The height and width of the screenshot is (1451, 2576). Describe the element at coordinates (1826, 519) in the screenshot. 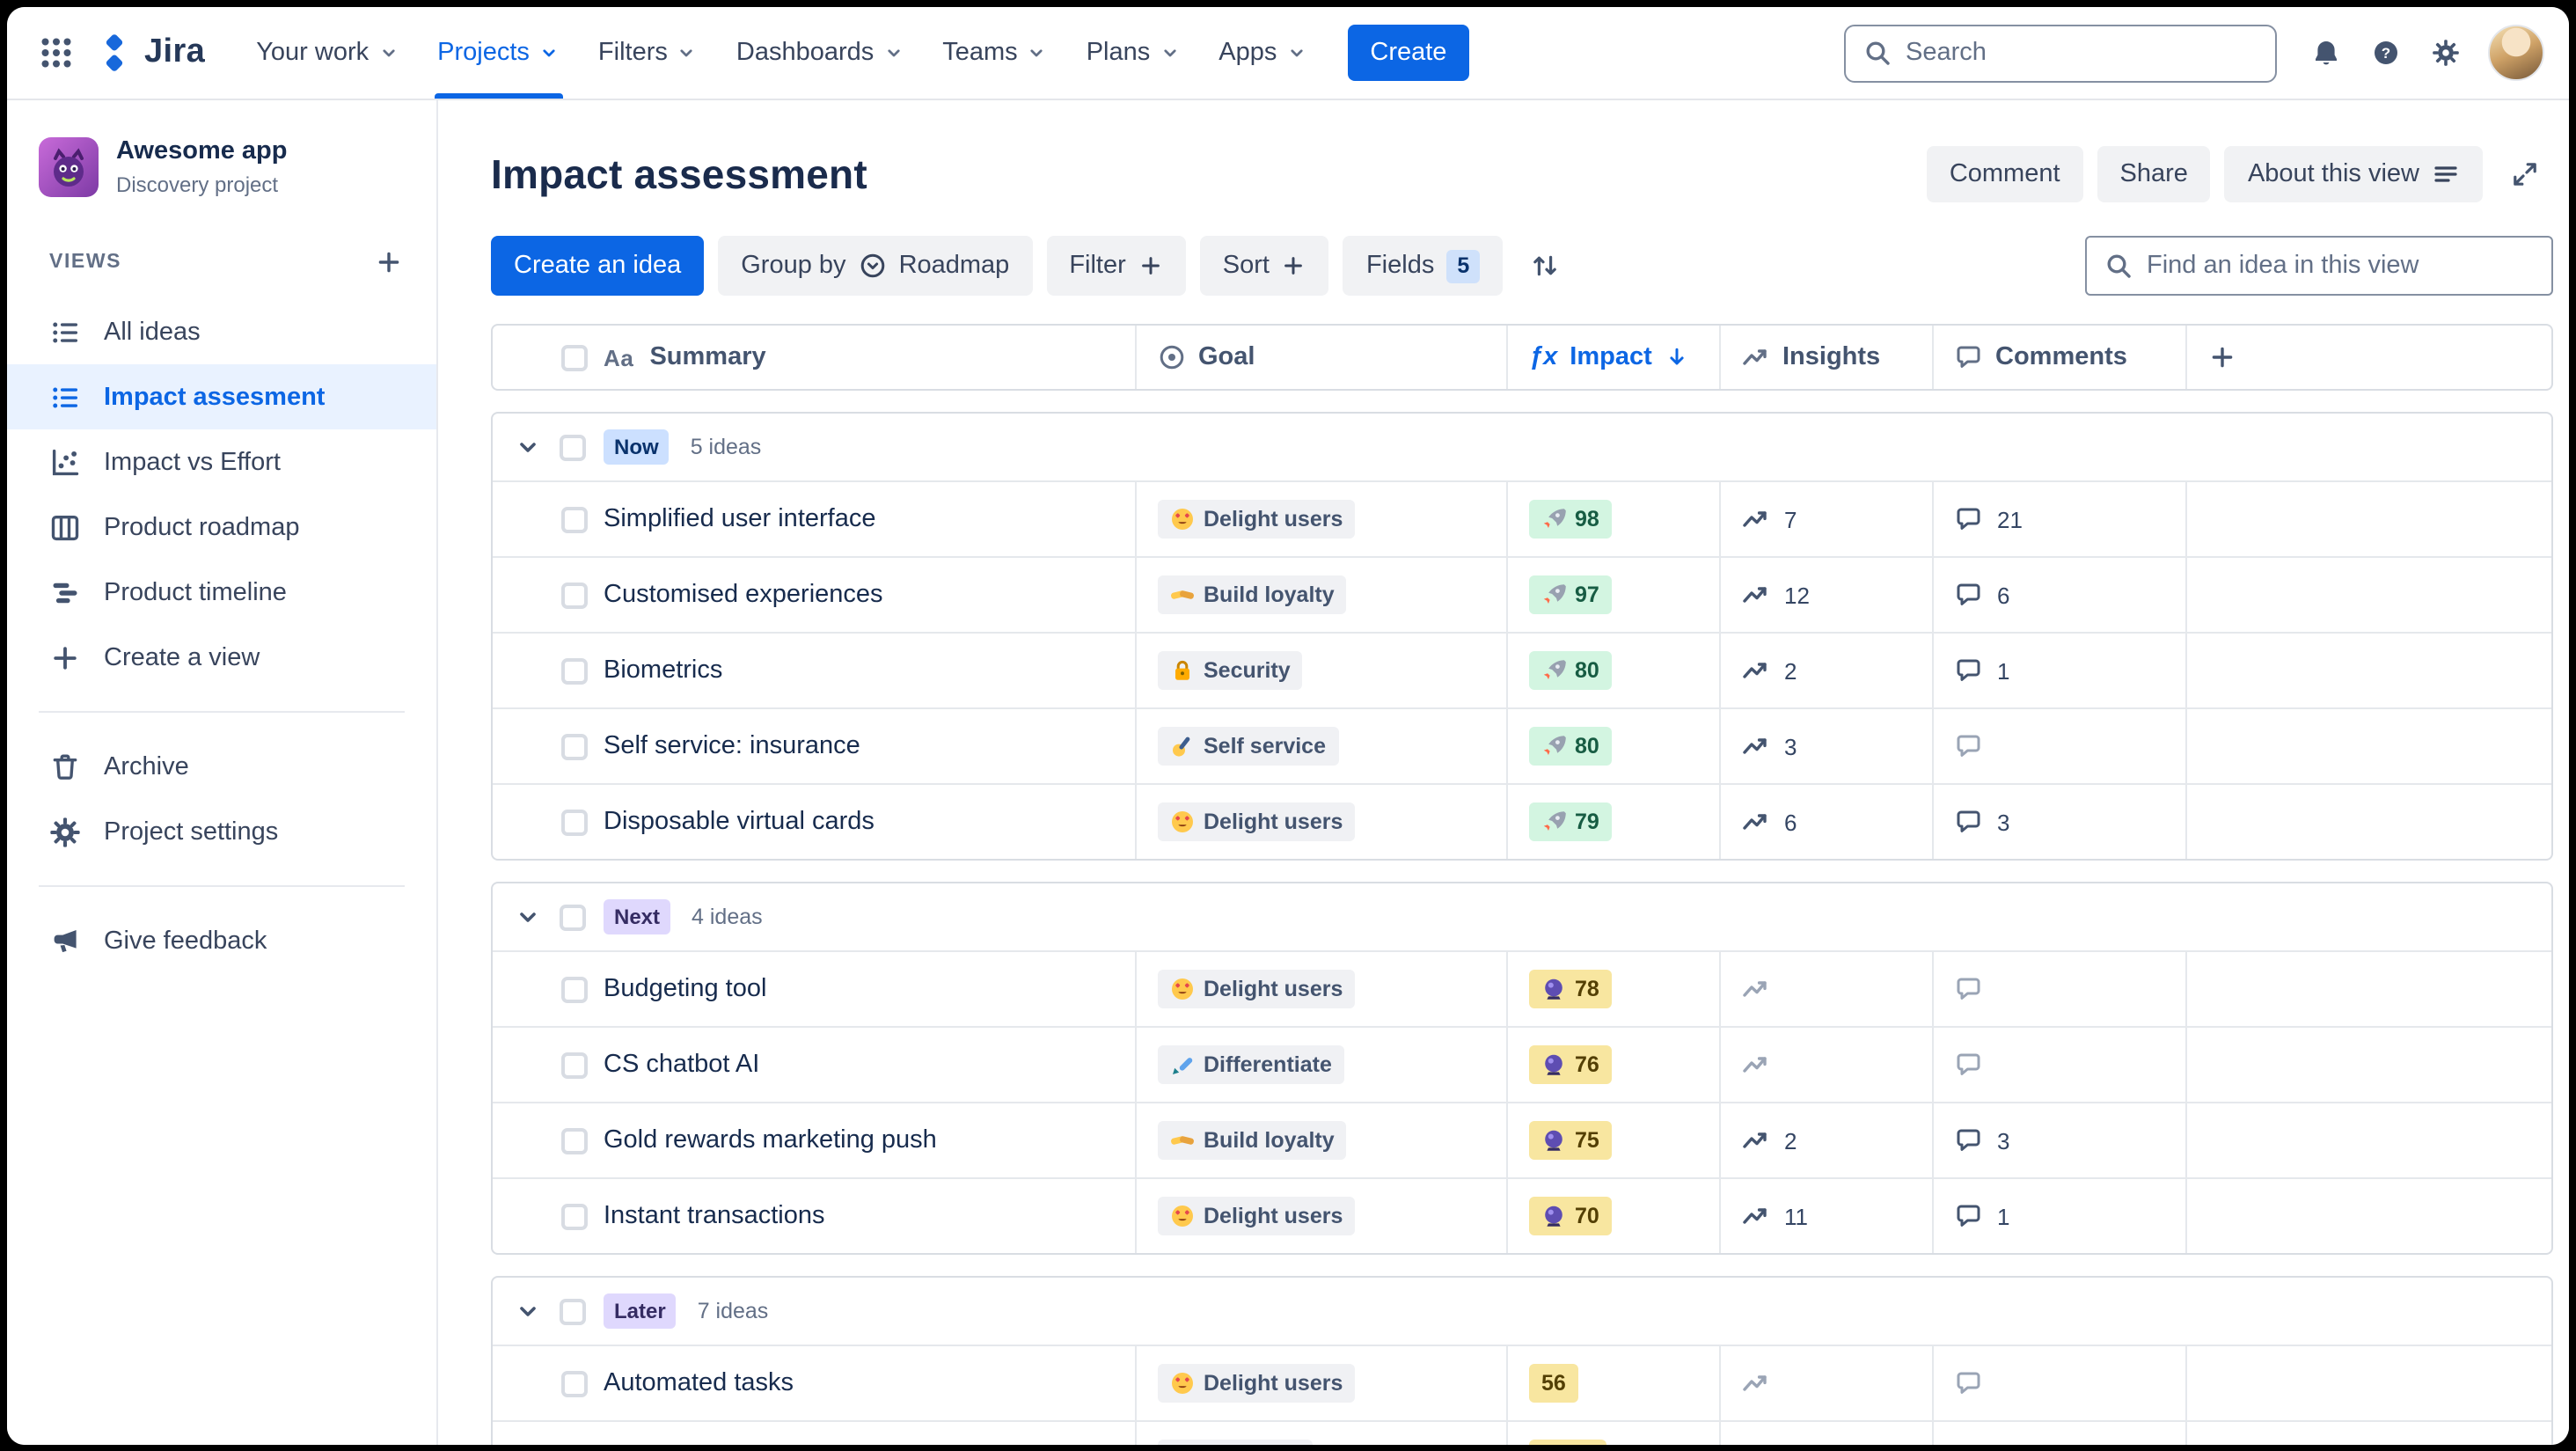

I see `insights-cell: 7` at that location.